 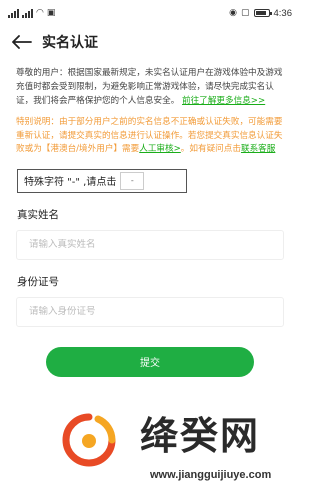 I want to click on title-bar: 实名认证, so click(x=150, y=42).